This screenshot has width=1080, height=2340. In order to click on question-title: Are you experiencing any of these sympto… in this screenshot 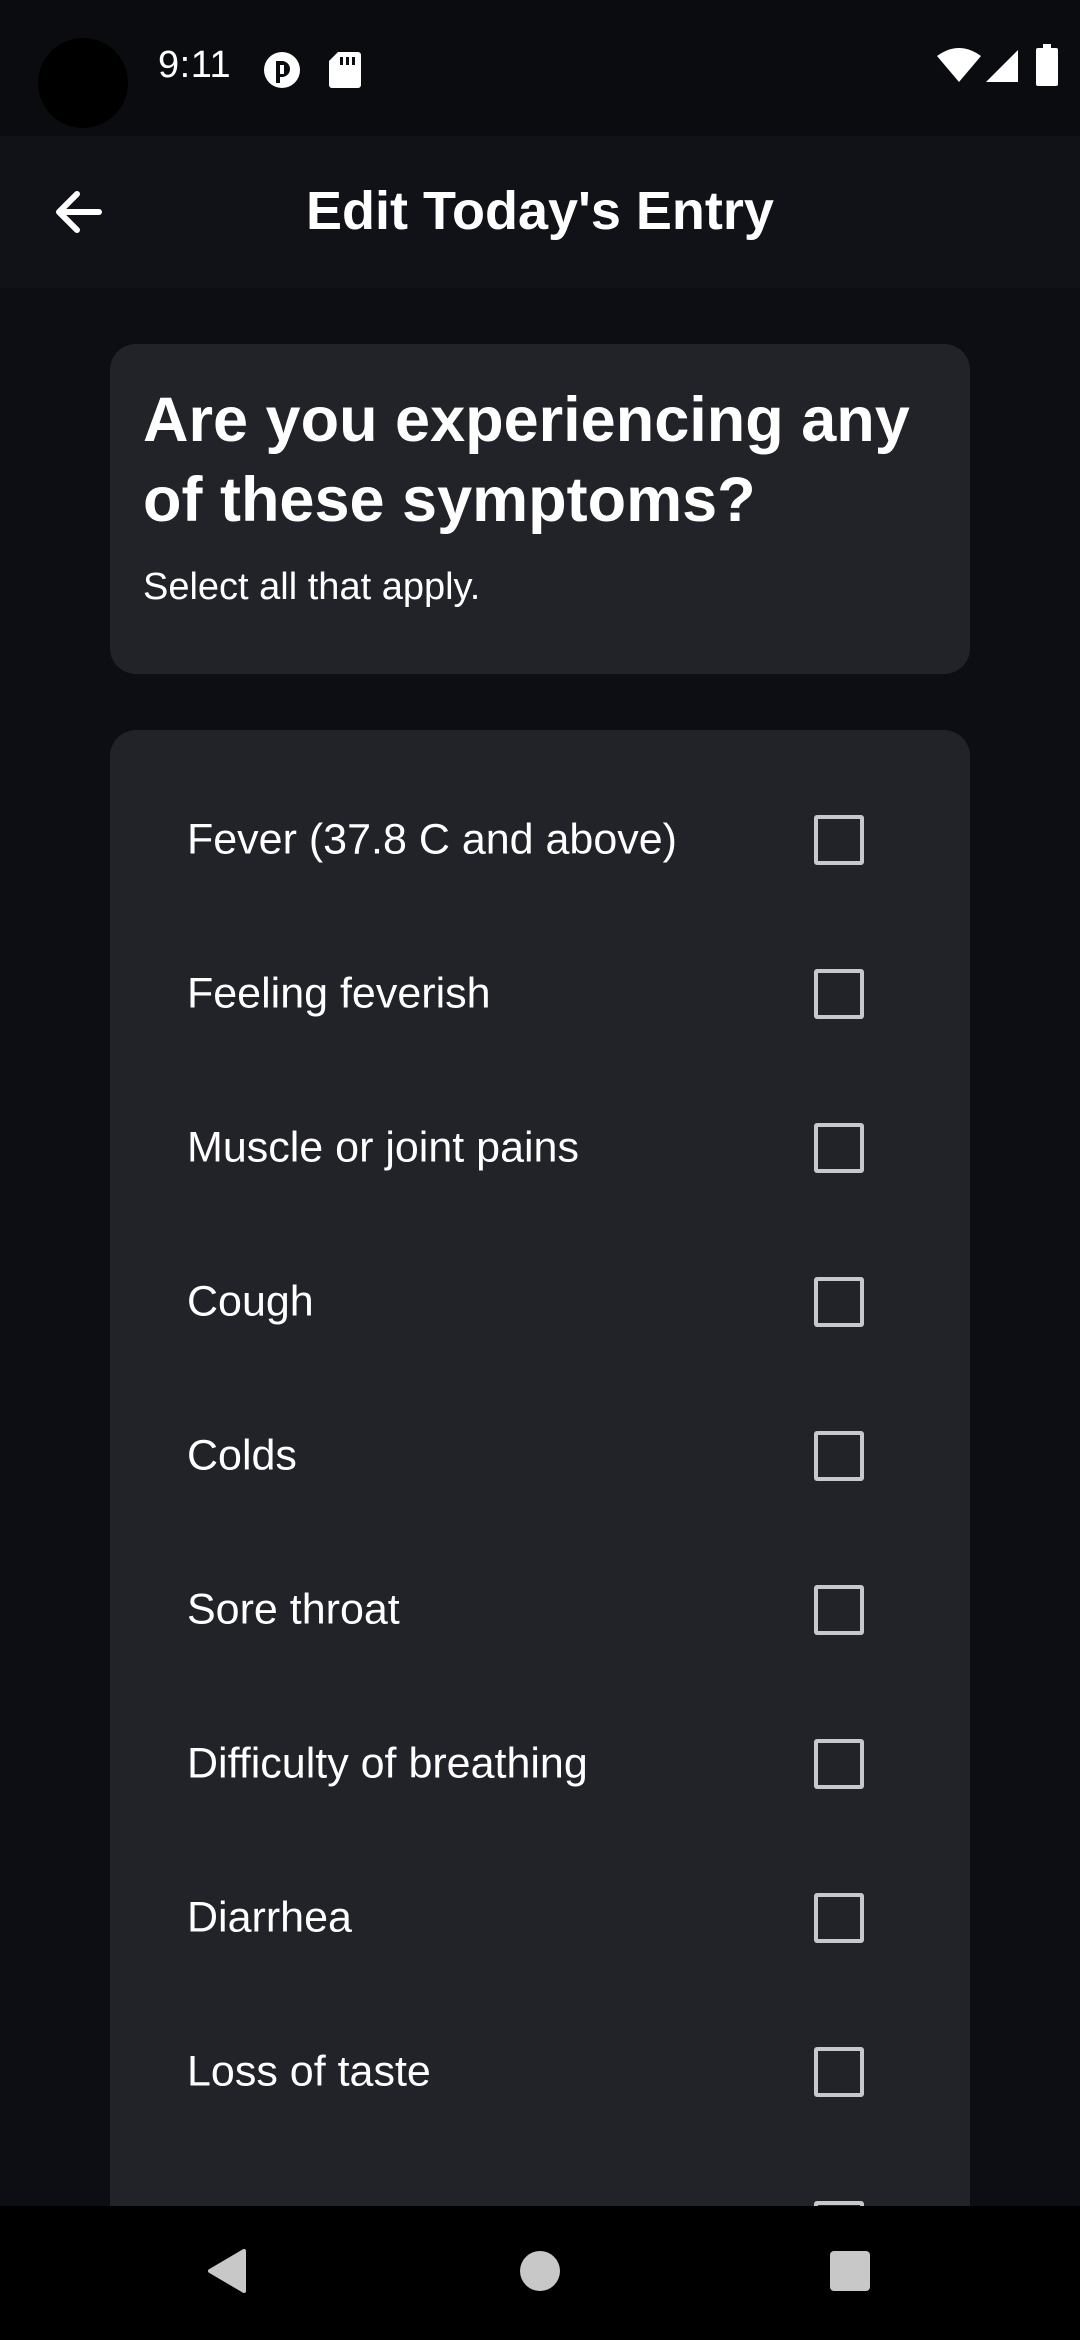, I will do `click(526, 460)`.